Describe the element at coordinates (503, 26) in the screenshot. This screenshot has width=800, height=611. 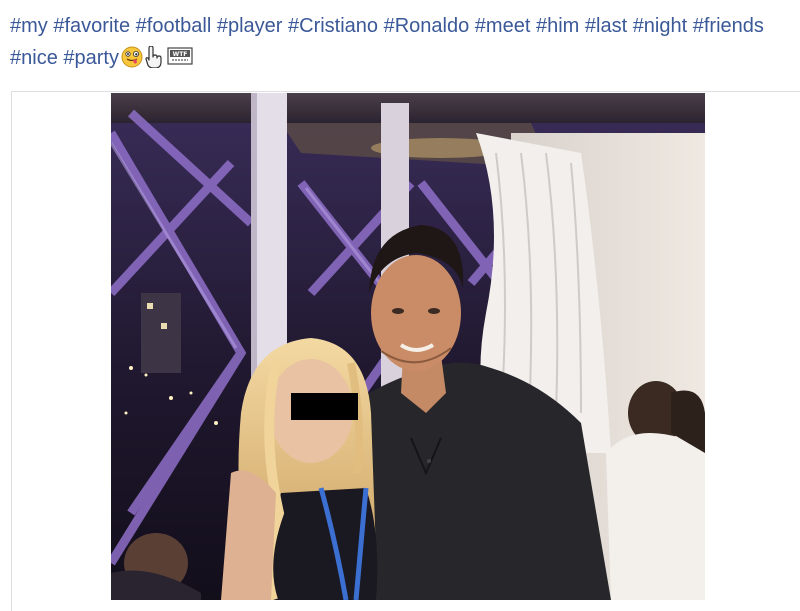
I see `hashtag-link: #meet` at that location.